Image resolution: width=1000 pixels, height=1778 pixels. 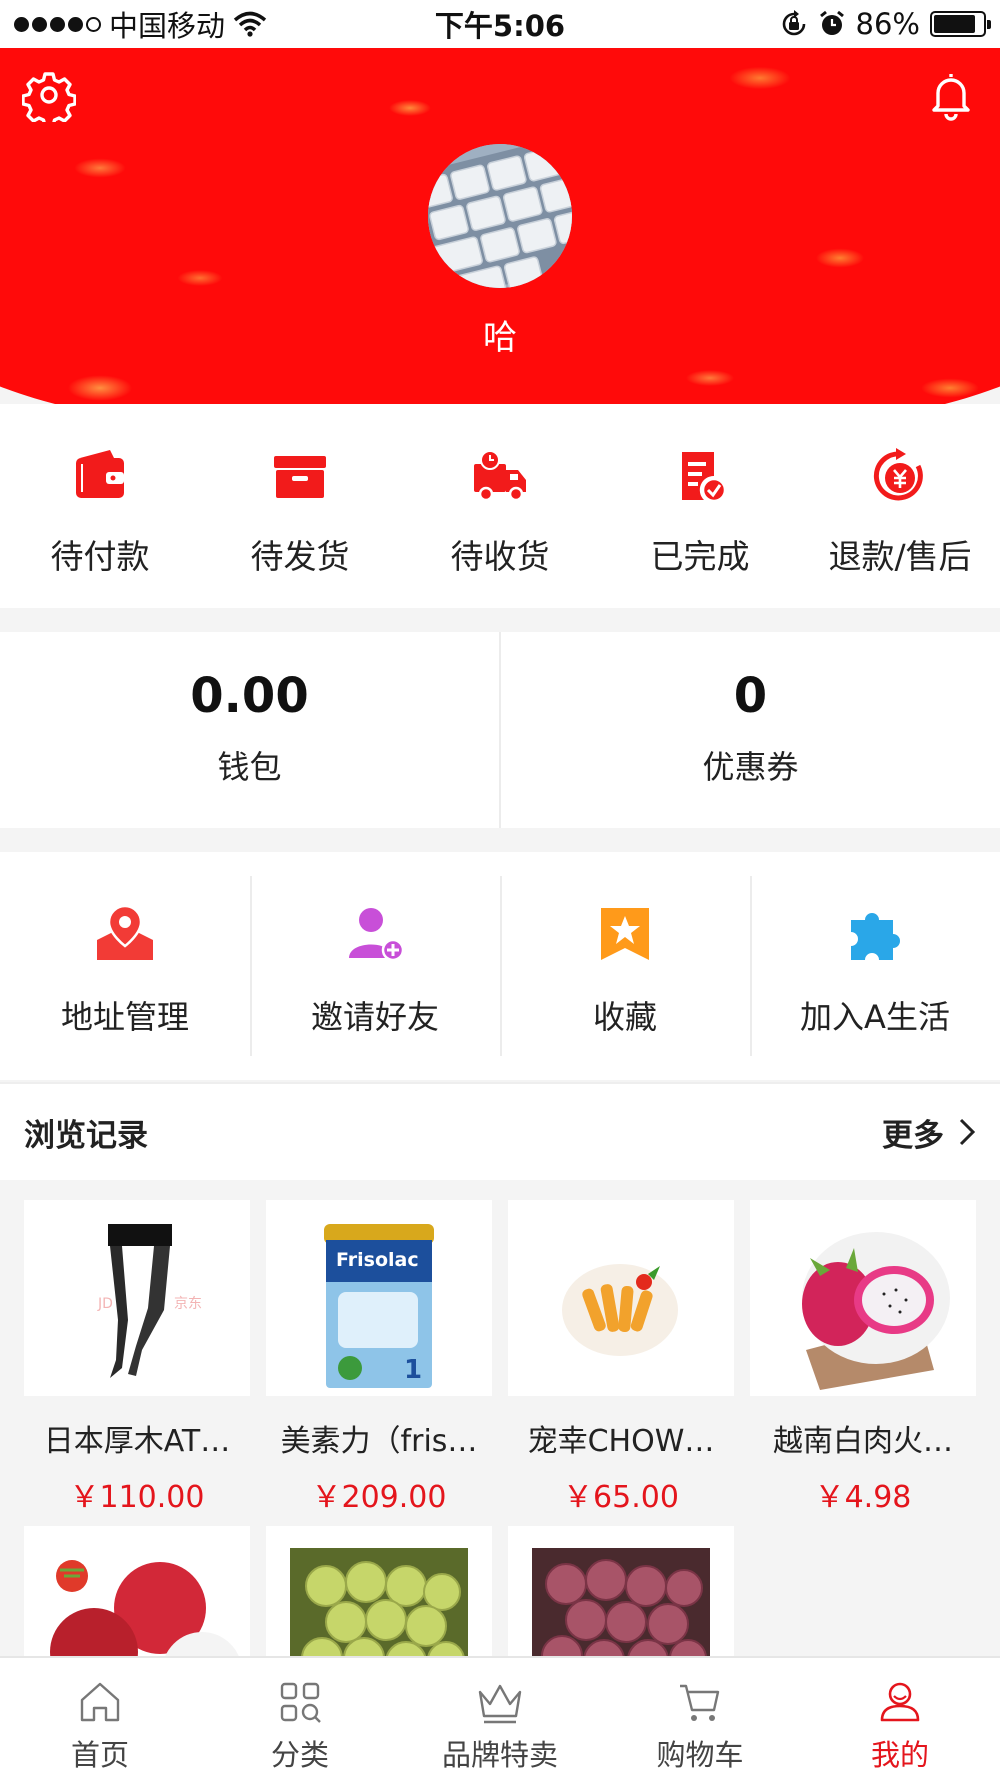 I want to click on tab-label: 我的, so click(x=899, y=1755).